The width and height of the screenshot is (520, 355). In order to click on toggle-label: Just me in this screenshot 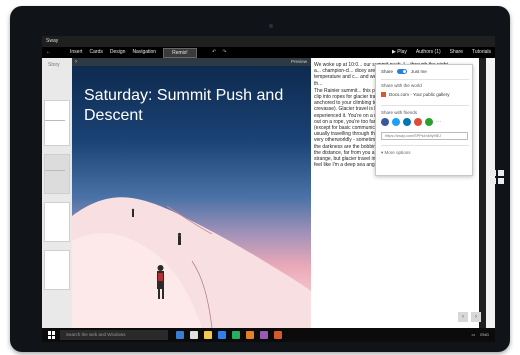, I will do `click(419, 71)`.